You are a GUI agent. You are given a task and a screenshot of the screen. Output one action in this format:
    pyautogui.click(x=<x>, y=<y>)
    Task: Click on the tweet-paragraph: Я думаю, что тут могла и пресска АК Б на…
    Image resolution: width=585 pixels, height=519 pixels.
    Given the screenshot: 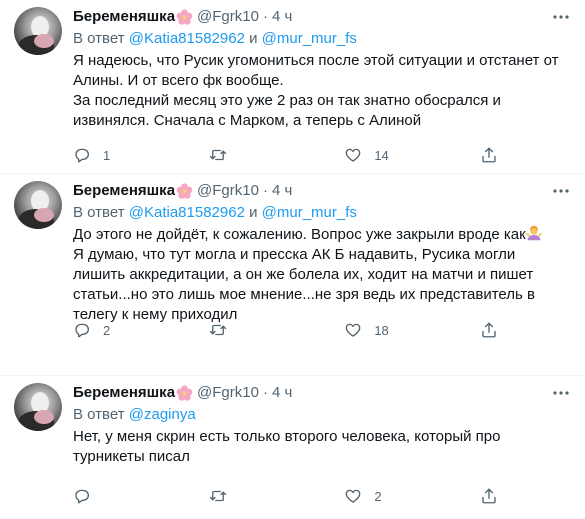 What is the action you would take?
    pyautogui.click(x=304, y=284)
    